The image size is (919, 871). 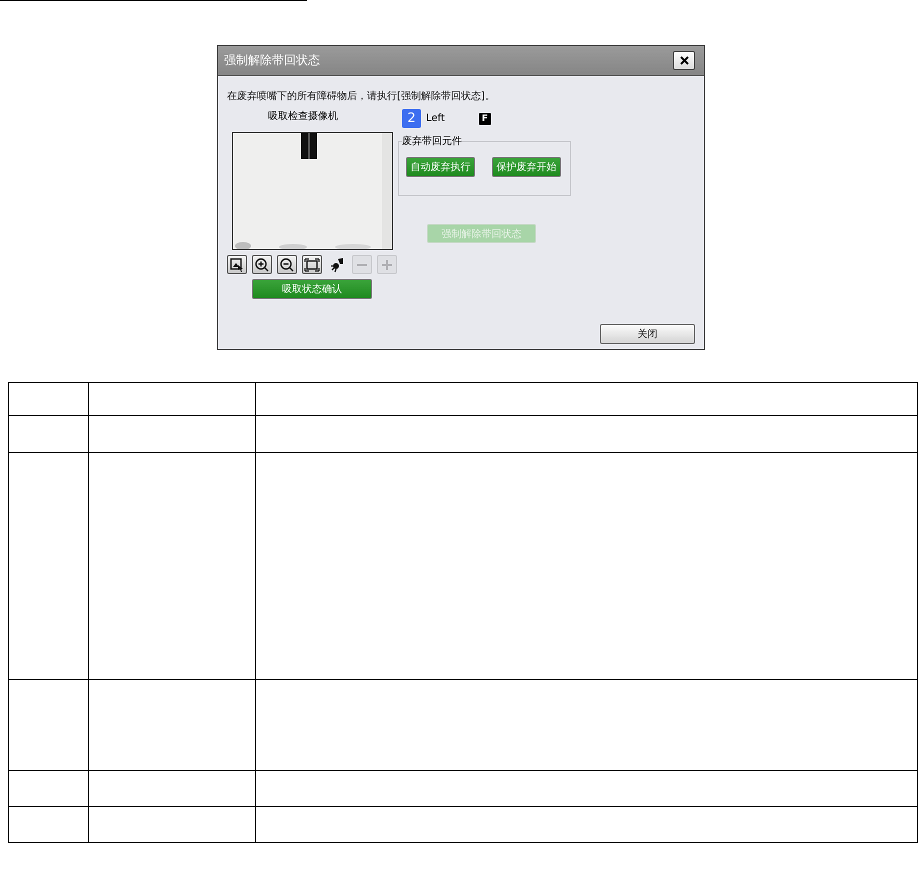 I want to click on zoom-in-button, so click(x=262, y=264).